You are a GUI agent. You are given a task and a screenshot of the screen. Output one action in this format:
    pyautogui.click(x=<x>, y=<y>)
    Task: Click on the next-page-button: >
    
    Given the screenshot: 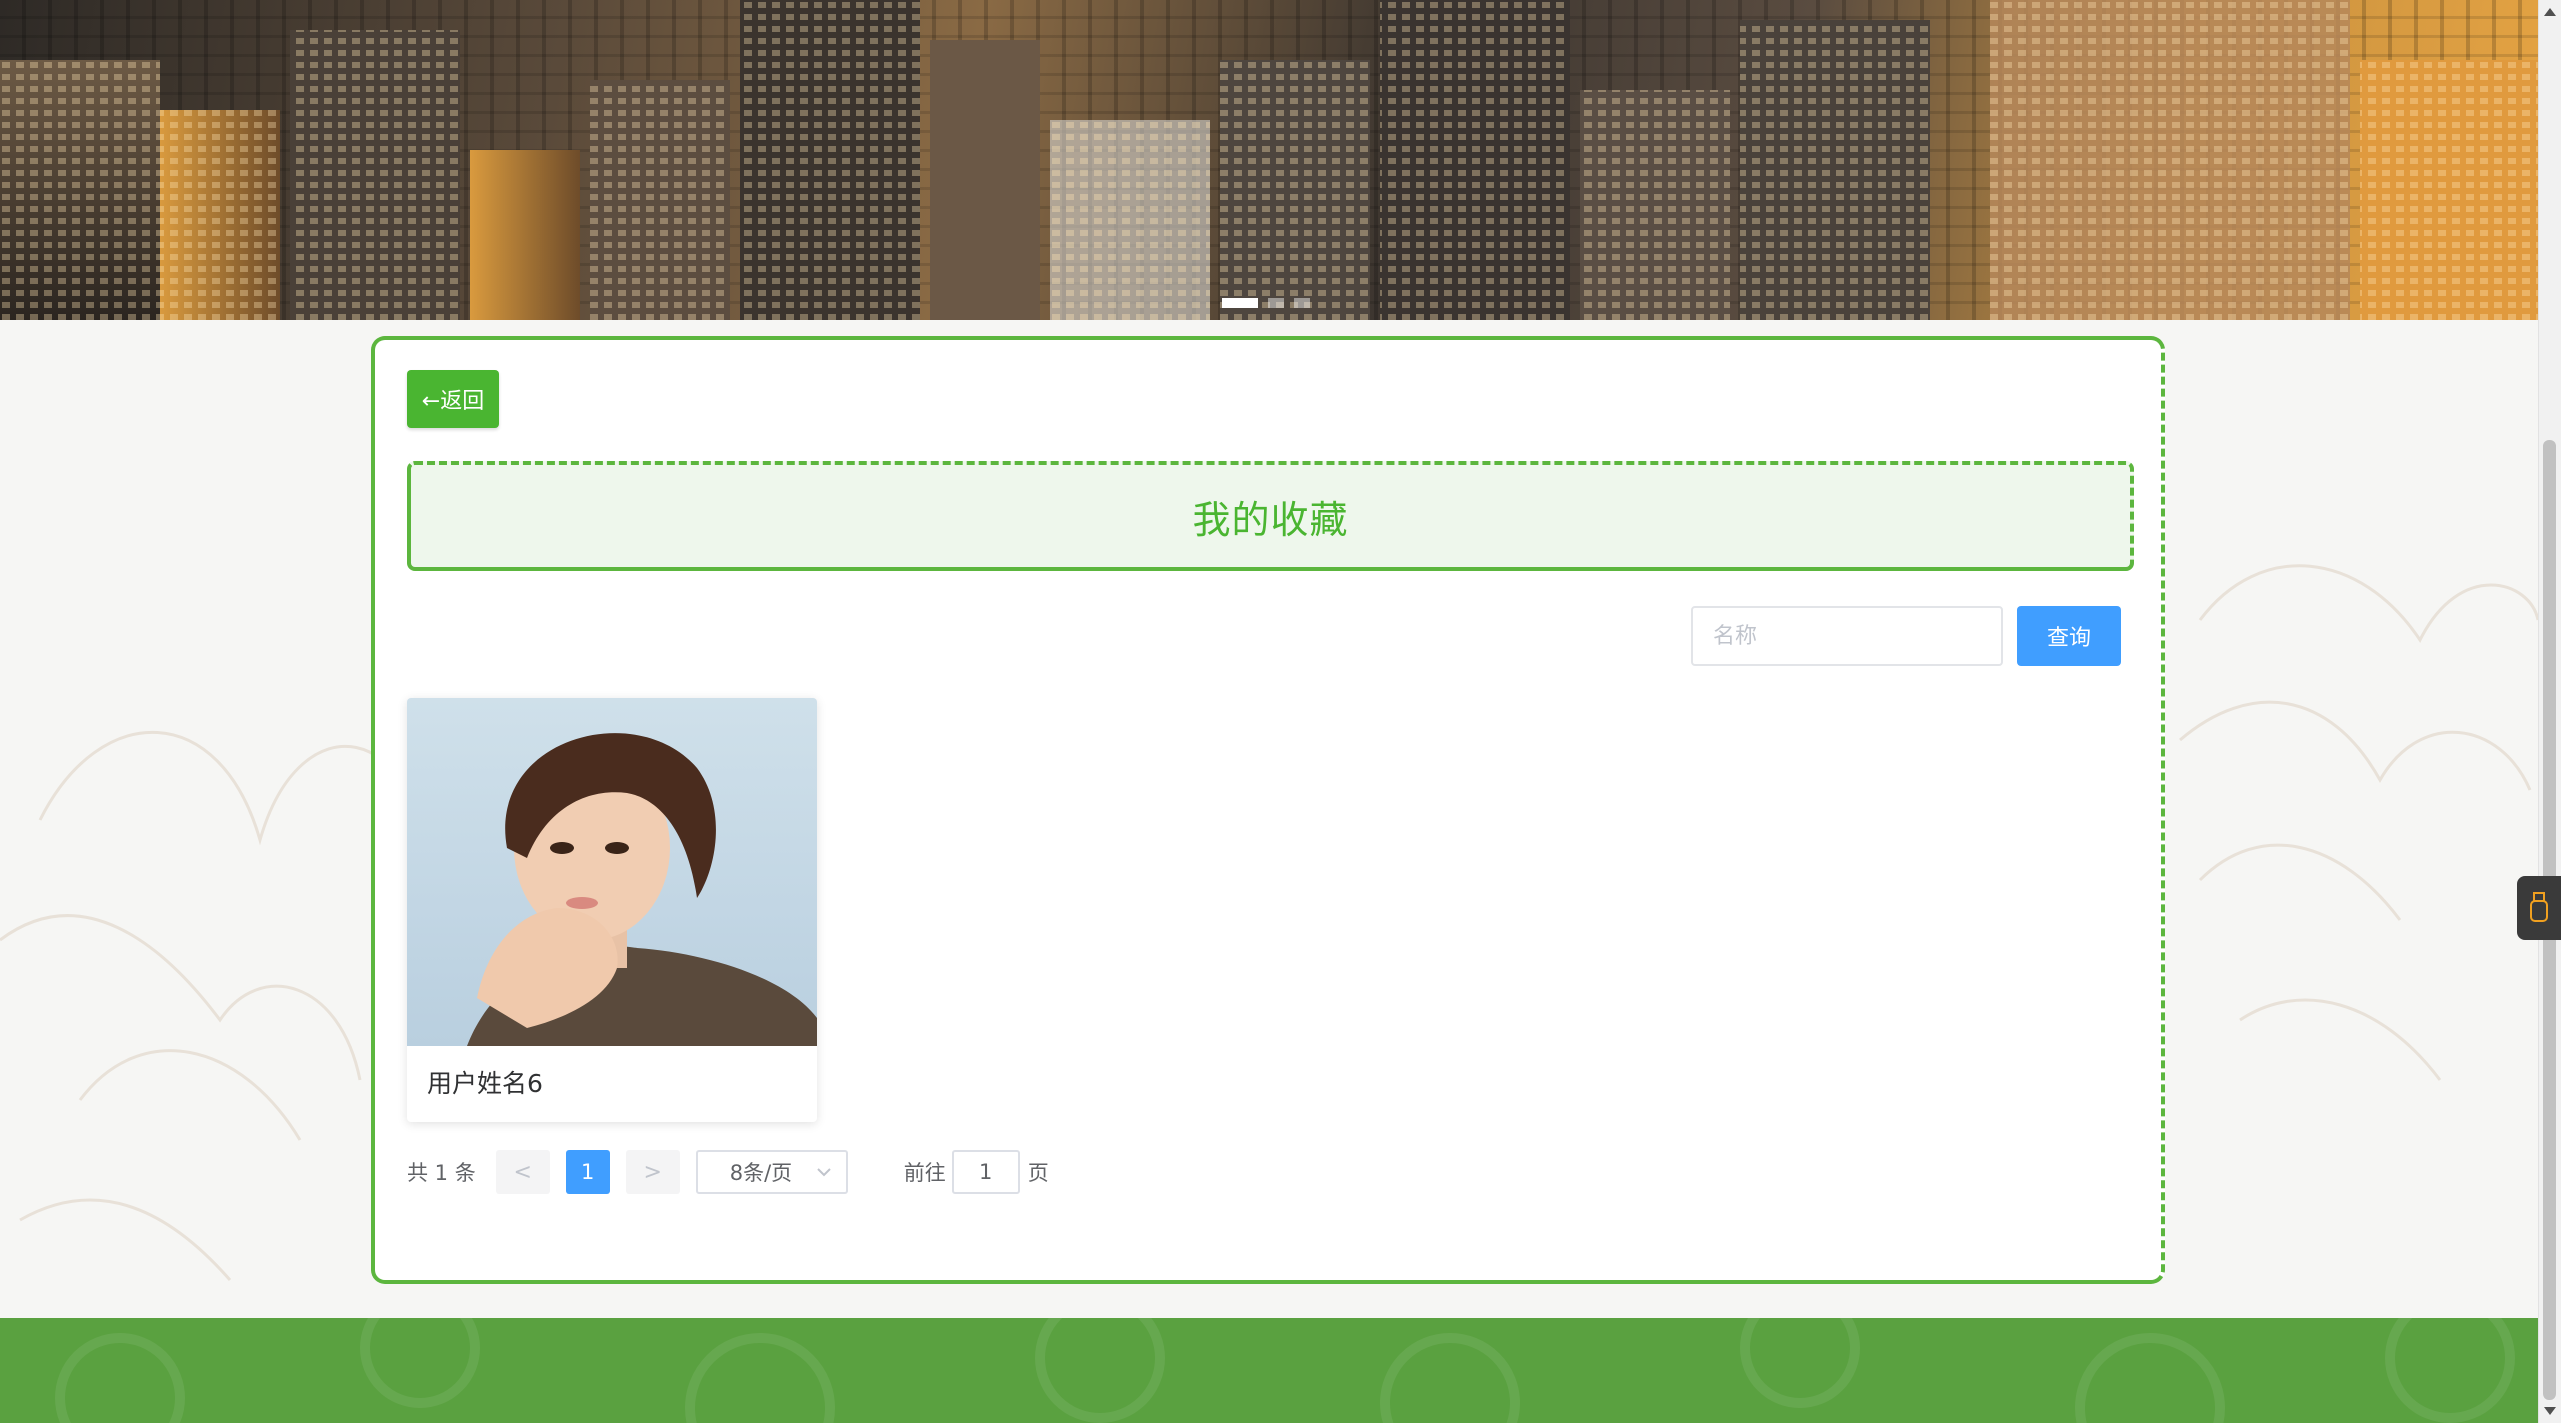 What is the action you would take?
    pyautogui.click(x=652, y=1172)
    